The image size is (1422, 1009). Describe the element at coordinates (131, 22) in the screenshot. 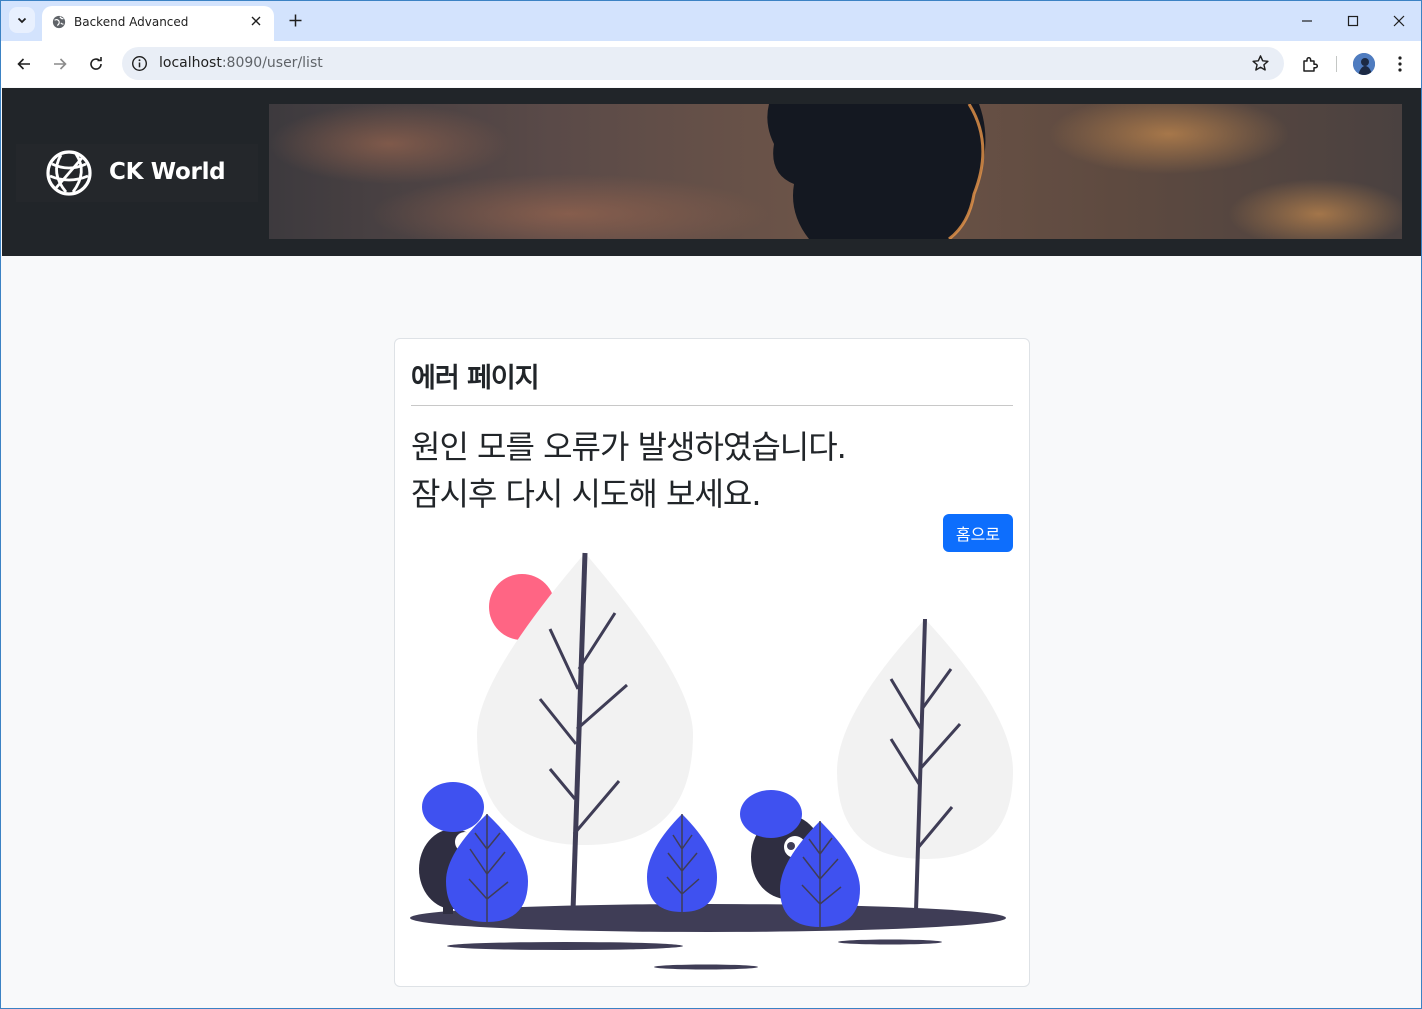

I see `tab-title: Backend Advanced` at that location.